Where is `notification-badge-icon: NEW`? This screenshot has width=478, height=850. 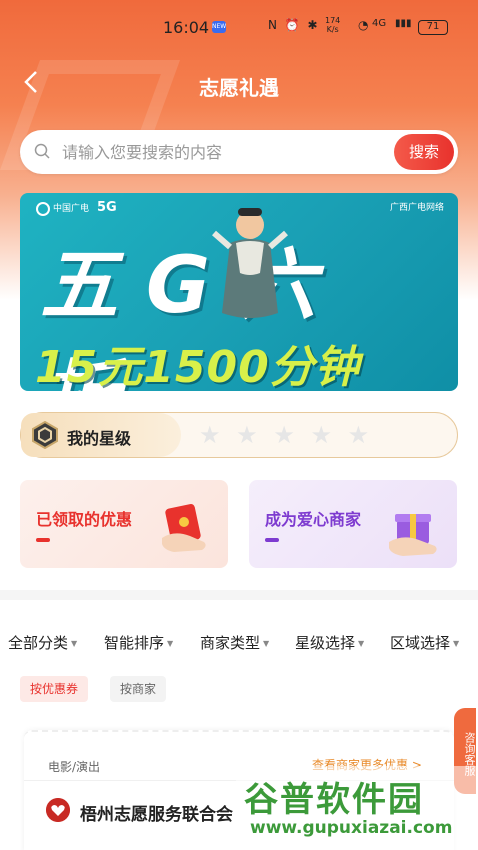 notification-badge-icon: NEW is located at coordinates (219, 27).